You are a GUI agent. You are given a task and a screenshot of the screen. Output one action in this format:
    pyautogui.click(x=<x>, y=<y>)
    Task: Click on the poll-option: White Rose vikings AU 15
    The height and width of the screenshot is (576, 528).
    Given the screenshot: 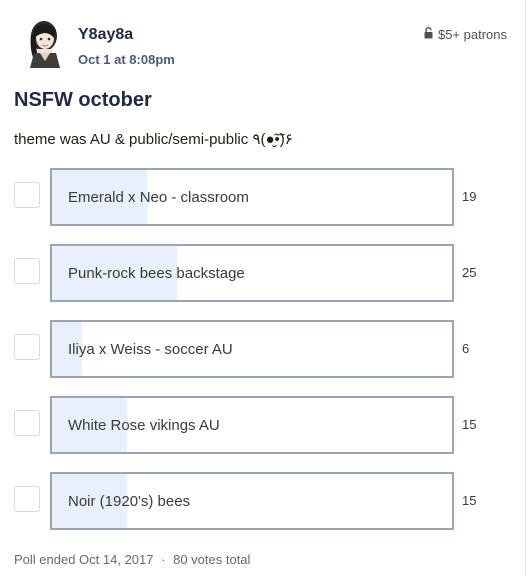 What is the action you would take?
    pyautogui.click(x=254, y=426)
    